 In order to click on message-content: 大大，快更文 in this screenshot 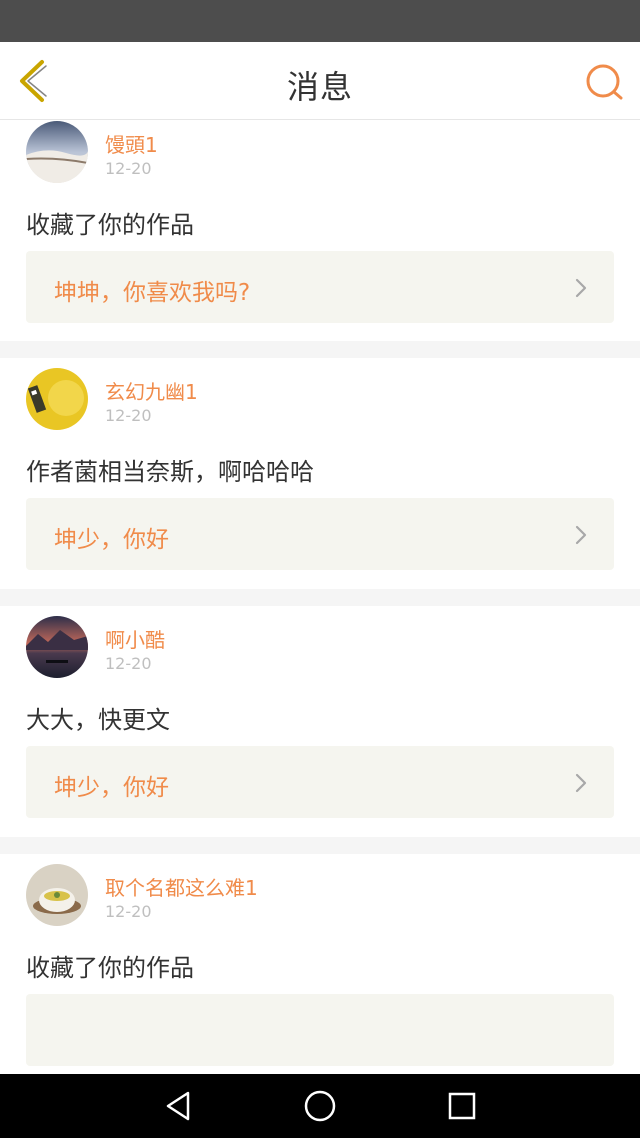, I will do `click(98, 720)`.